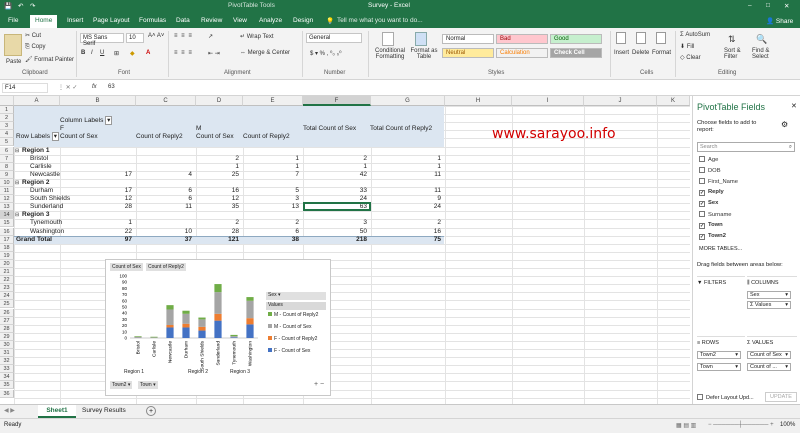  I want to click on pivot-row-label: Region 3, so click(35, 215).